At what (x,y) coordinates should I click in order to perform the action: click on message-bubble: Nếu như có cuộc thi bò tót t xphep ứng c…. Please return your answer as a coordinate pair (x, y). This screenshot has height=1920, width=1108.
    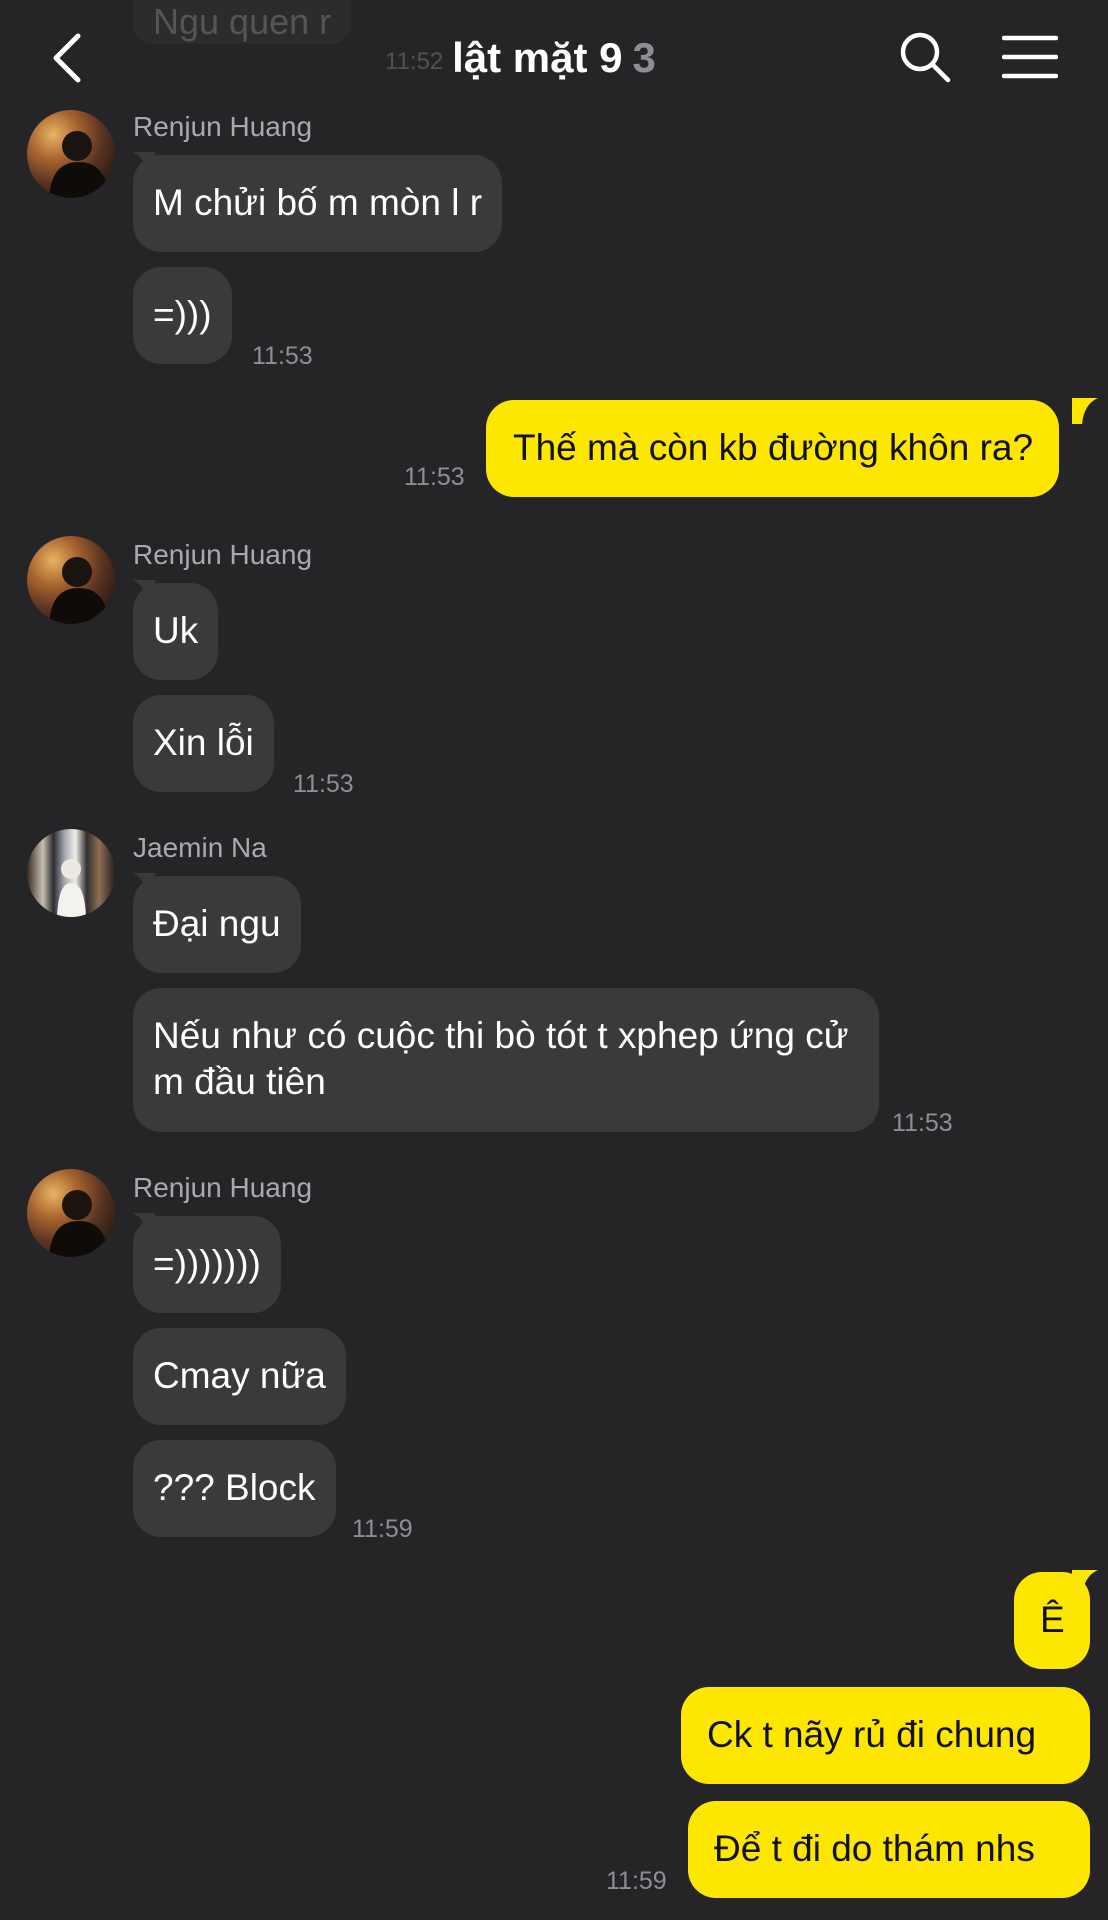
    Looking at the image, I should click on (506, 1060).